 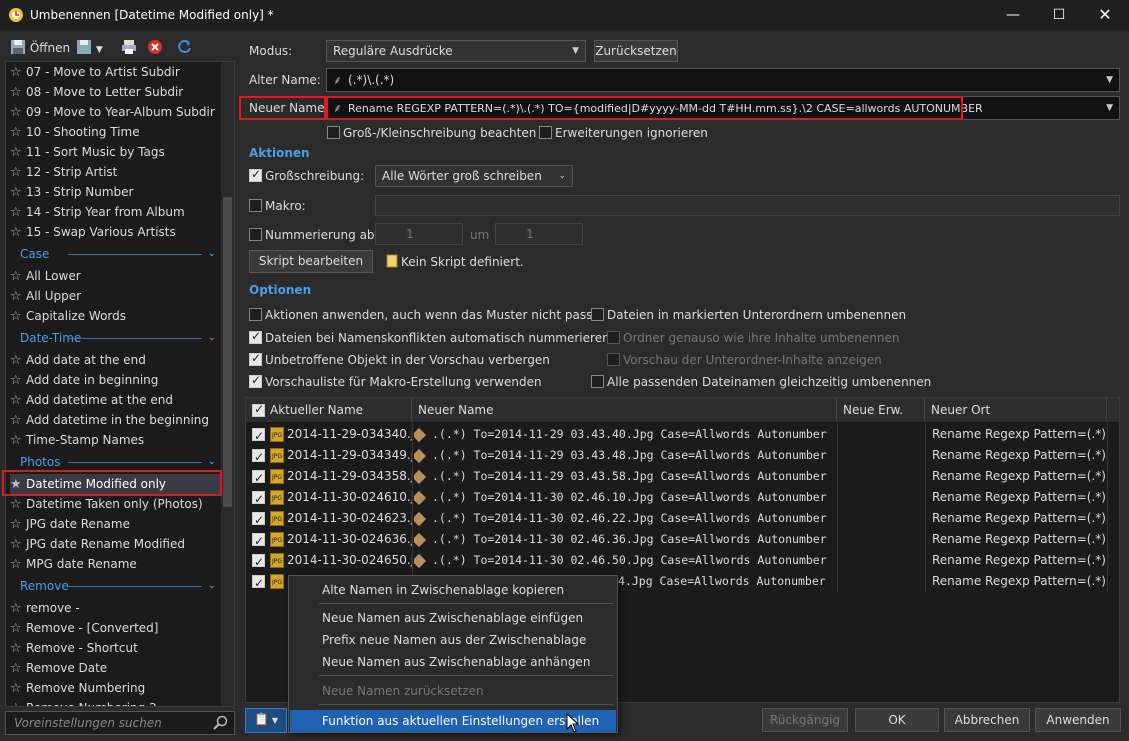 What do you see at coordinates (474, 176) in the screenshot?
I see `capitalization-select: Alle Wörter groß schreiben ⌄` at bounding box center [474, 176].